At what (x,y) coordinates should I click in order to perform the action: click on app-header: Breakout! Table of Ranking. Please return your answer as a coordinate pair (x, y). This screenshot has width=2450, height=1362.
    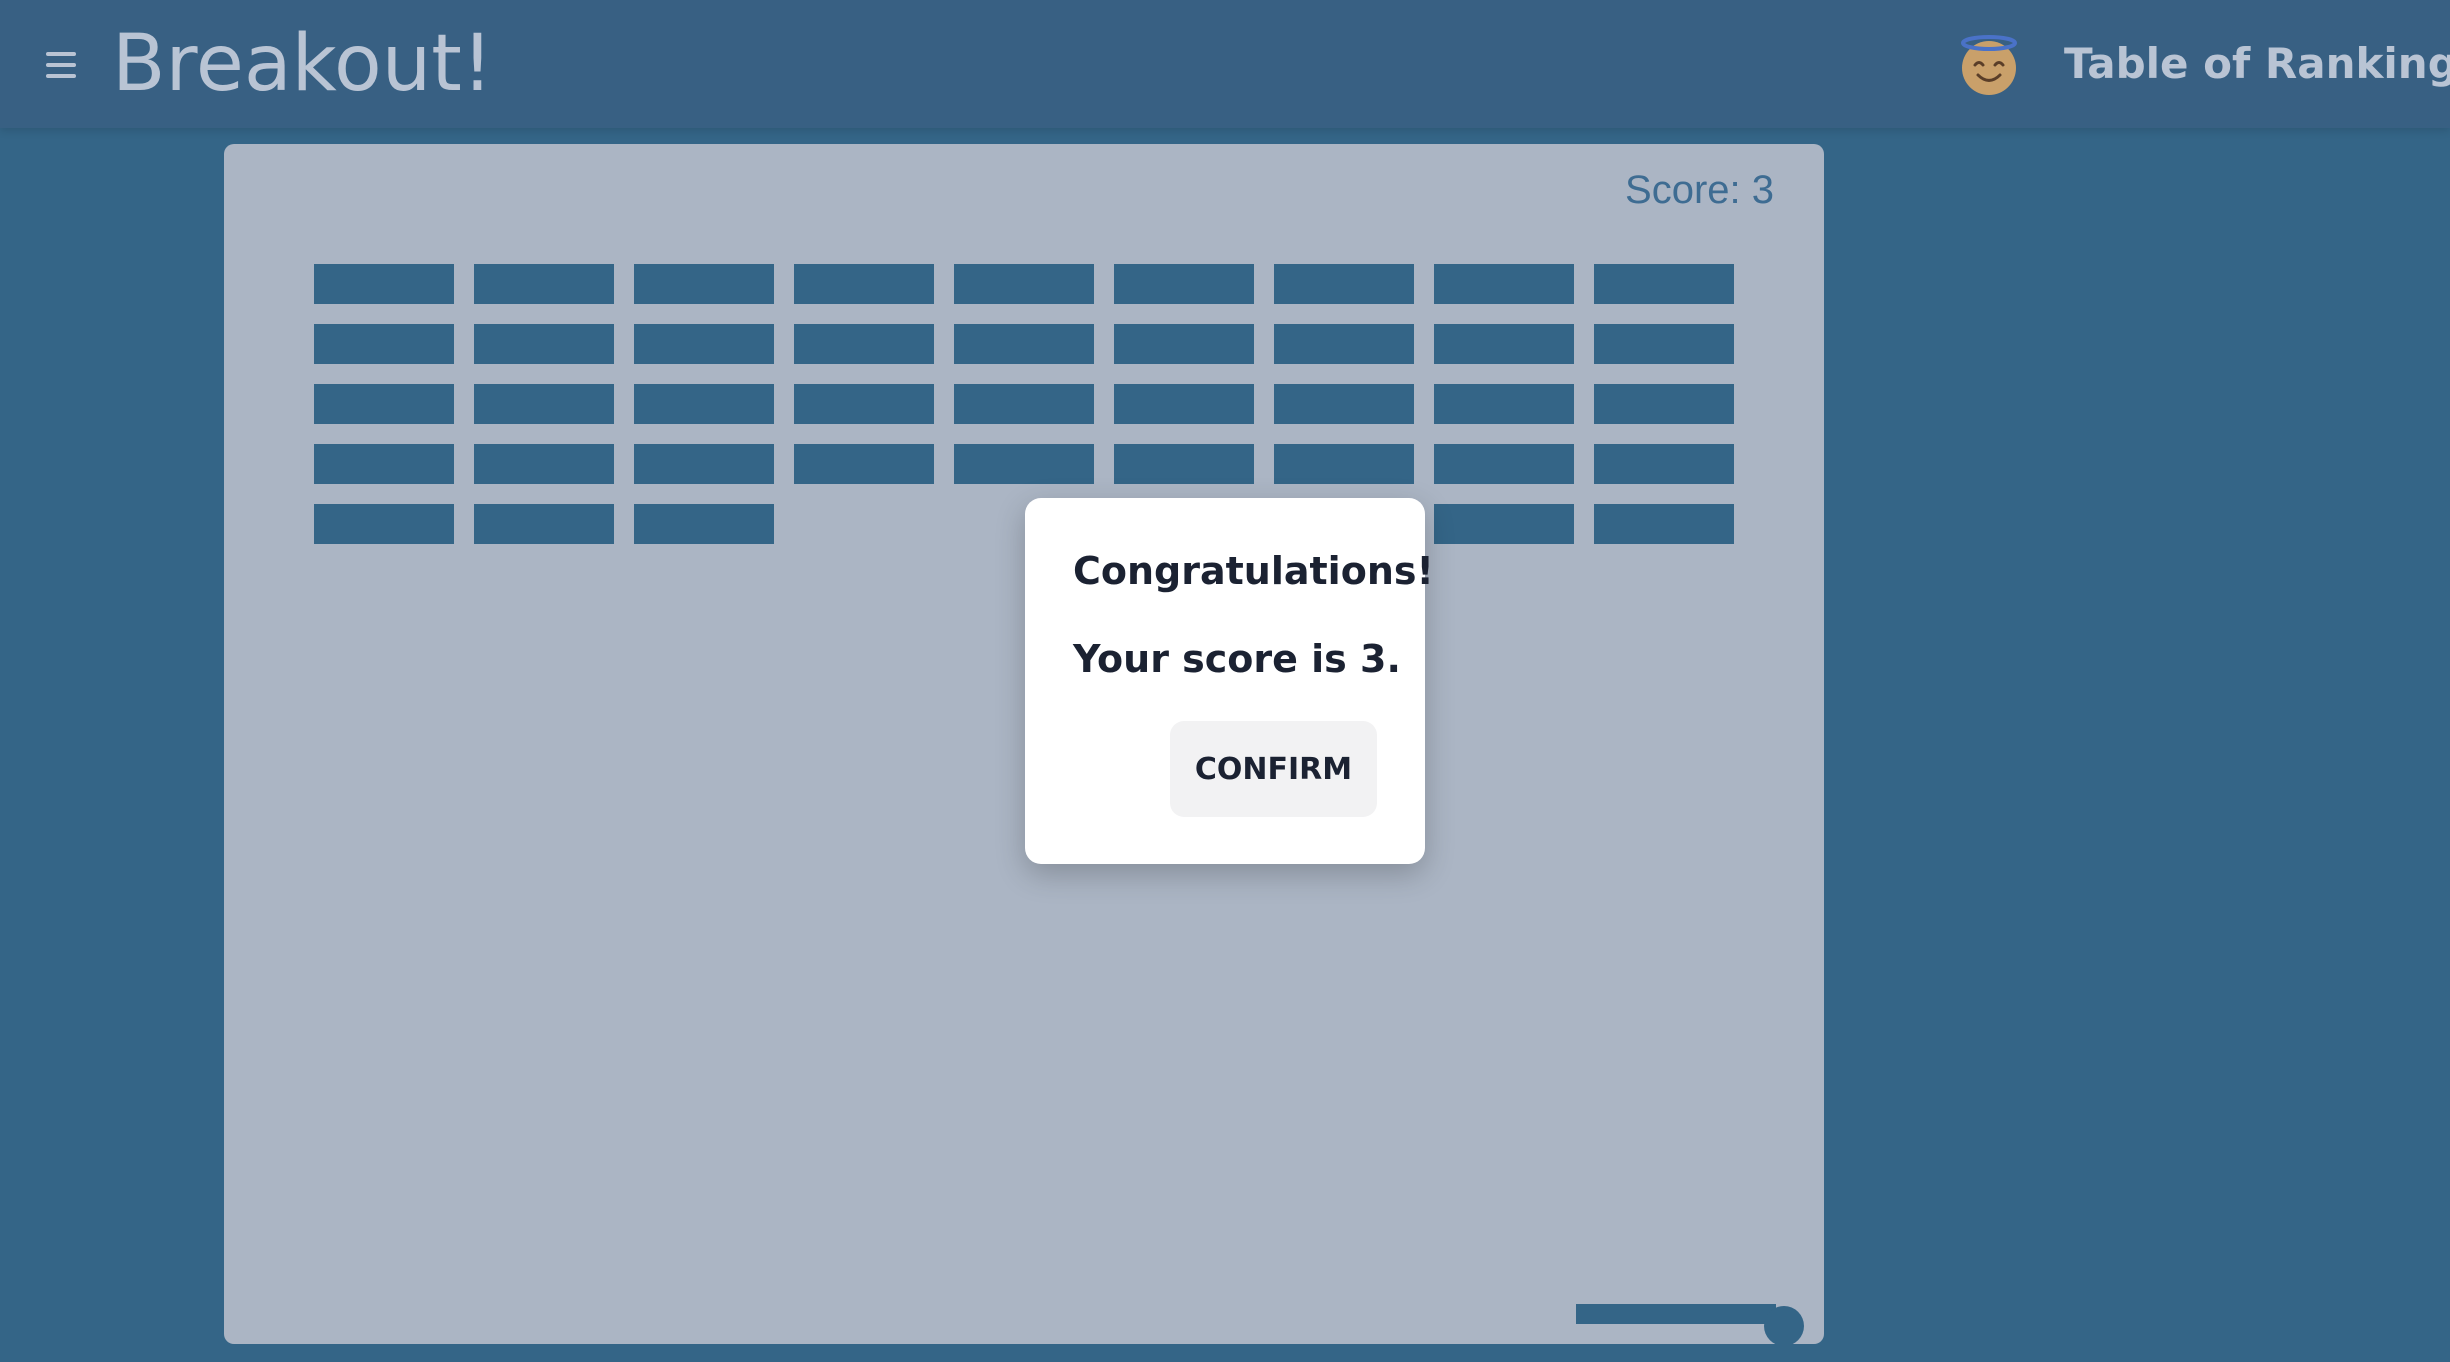
    Looking at the image, I should click on (1225, 64).